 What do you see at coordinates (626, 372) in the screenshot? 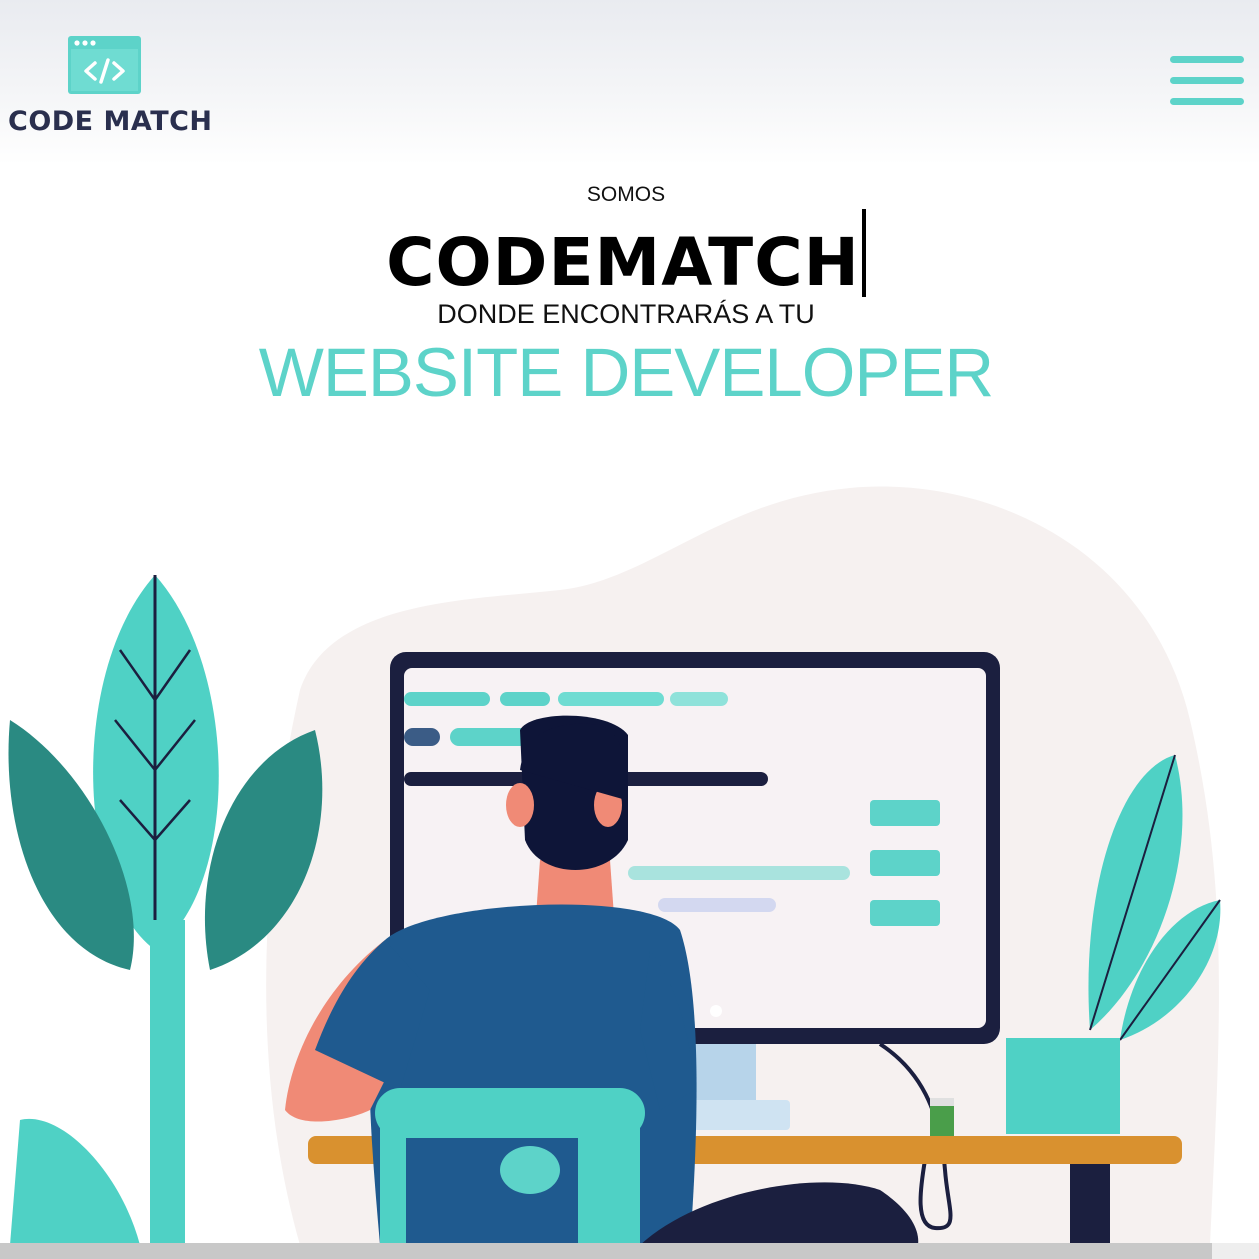
I see `hero-accent: WEBSITE DEVELOPER` at bounding box center [626, 372].